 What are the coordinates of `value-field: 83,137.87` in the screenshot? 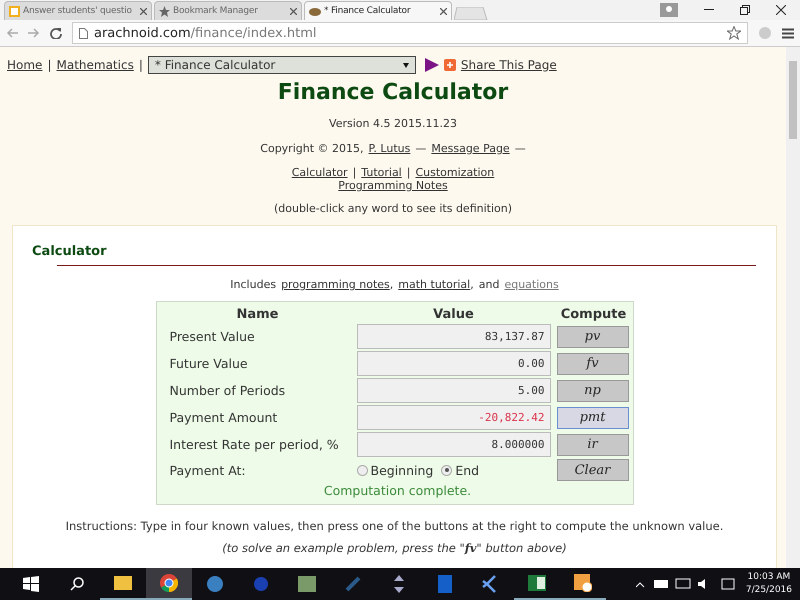 It's located at (453, 336).